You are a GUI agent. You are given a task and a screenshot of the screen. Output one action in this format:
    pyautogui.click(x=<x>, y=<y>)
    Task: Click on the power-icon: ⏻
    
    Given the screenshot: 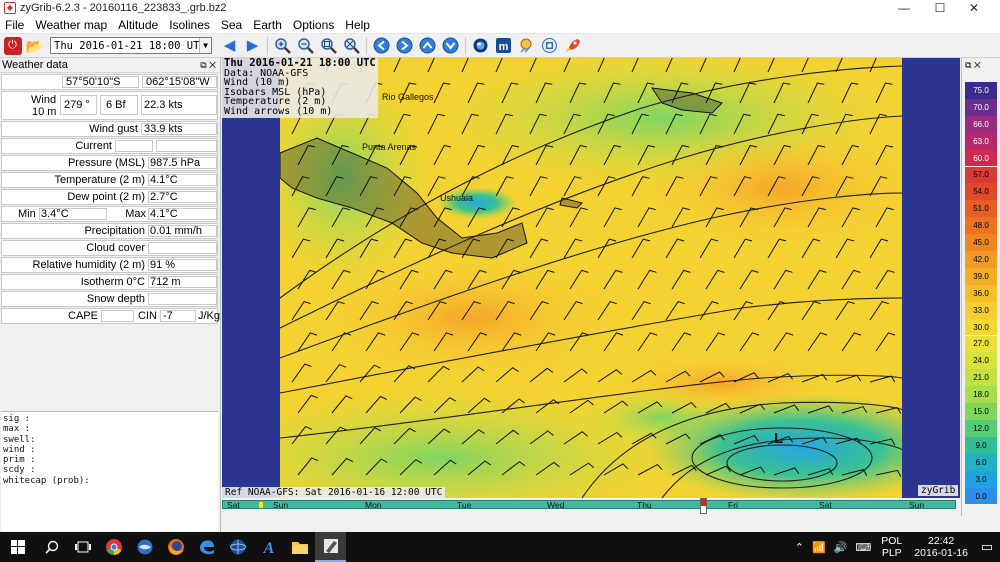 What is the action you would take?
    pyautogui.click(x=12, y=45)
    